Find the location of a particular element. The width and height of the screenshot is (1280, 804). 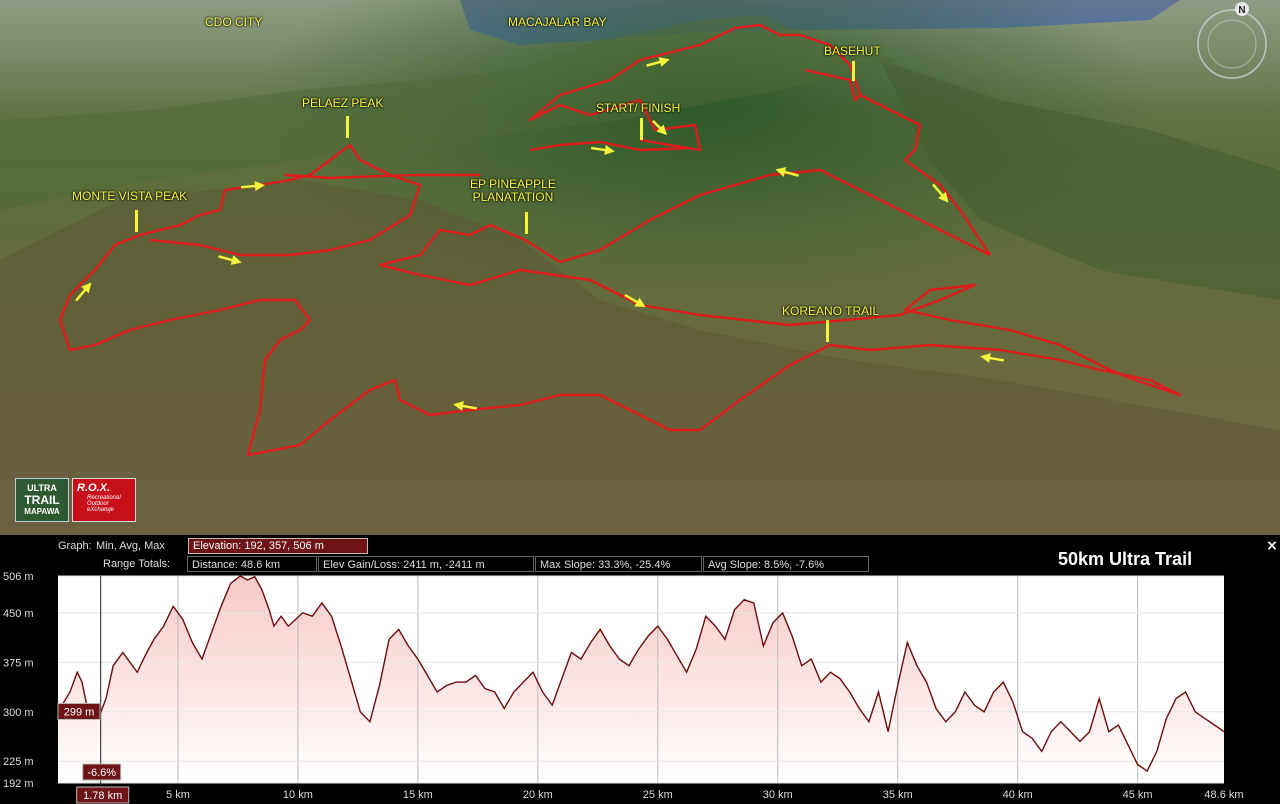

label-ep-pineapple: EP PINEAPPLE PLANATATION is located at coordinates (513, 191).